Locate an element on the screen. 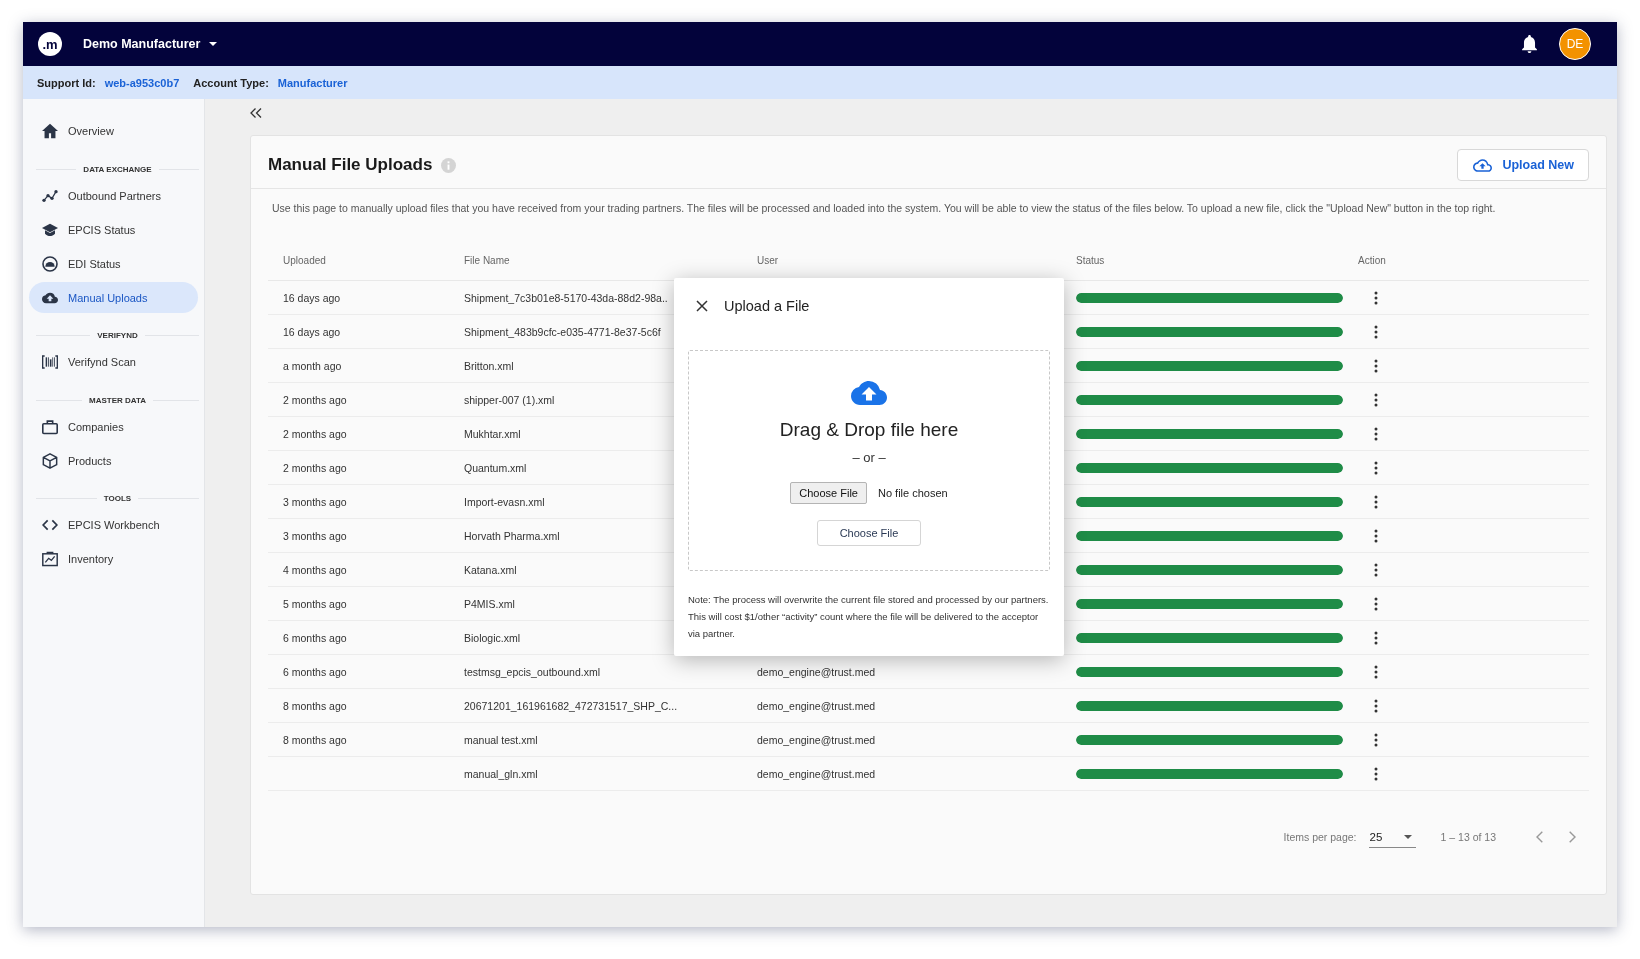  code-icon is located at coordinates (50, 525).